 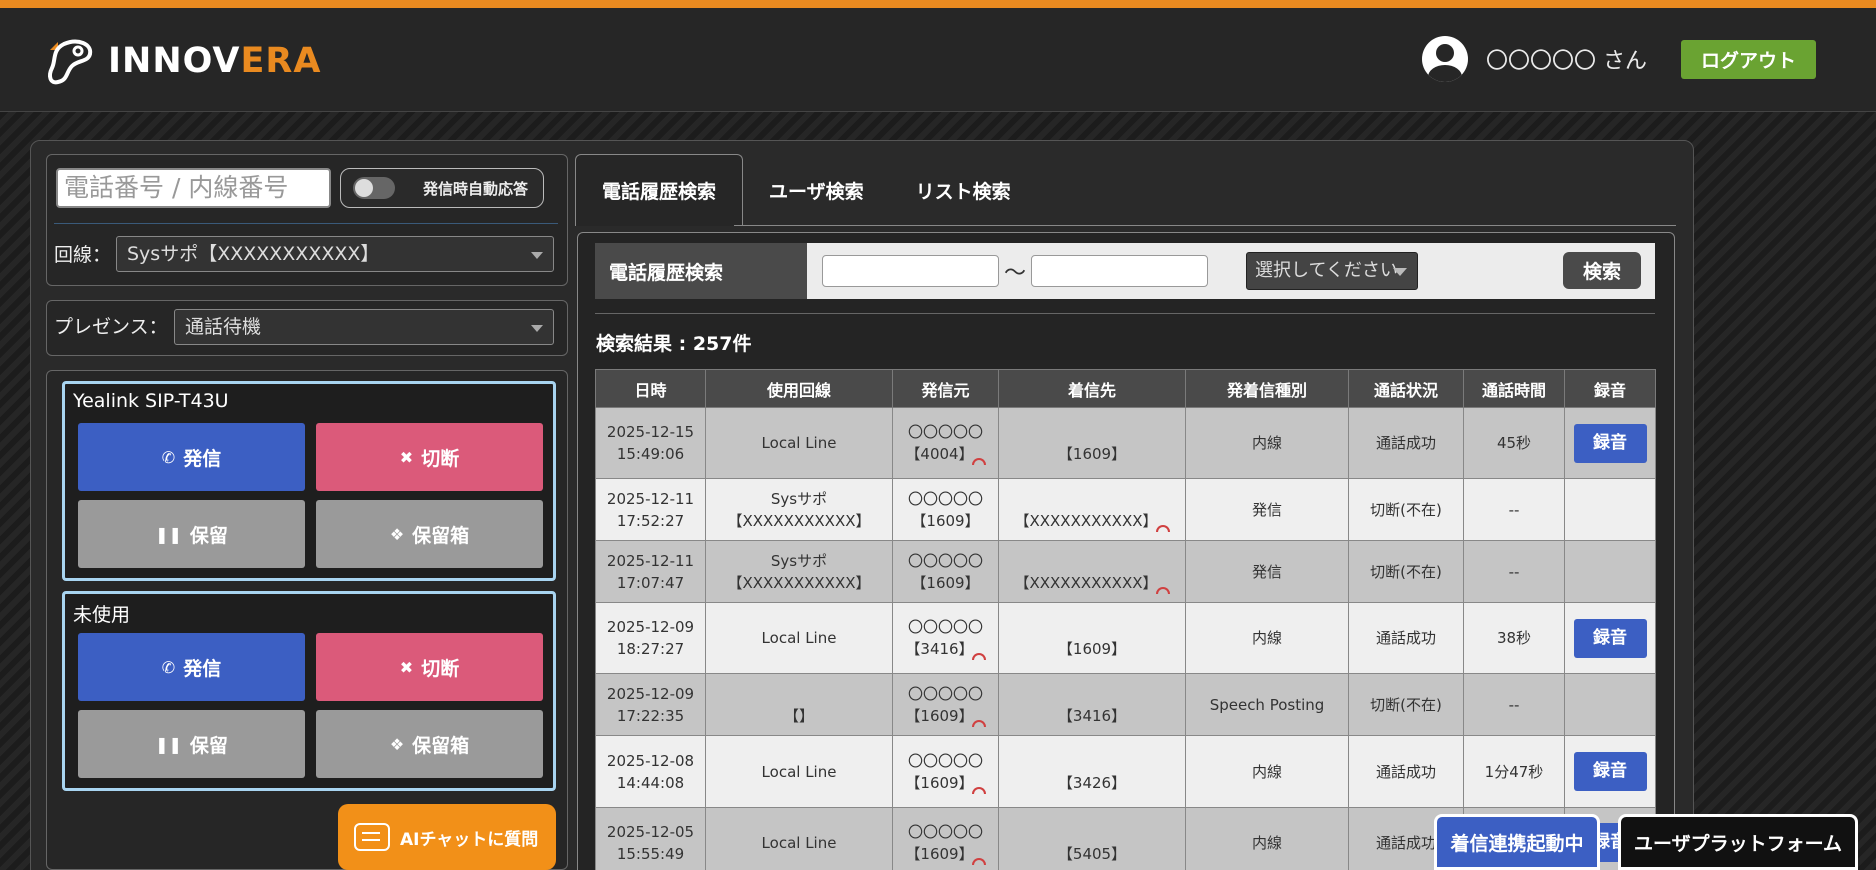 I want to click on tab-list-search: リスト検索, so click(x=963, y=190).